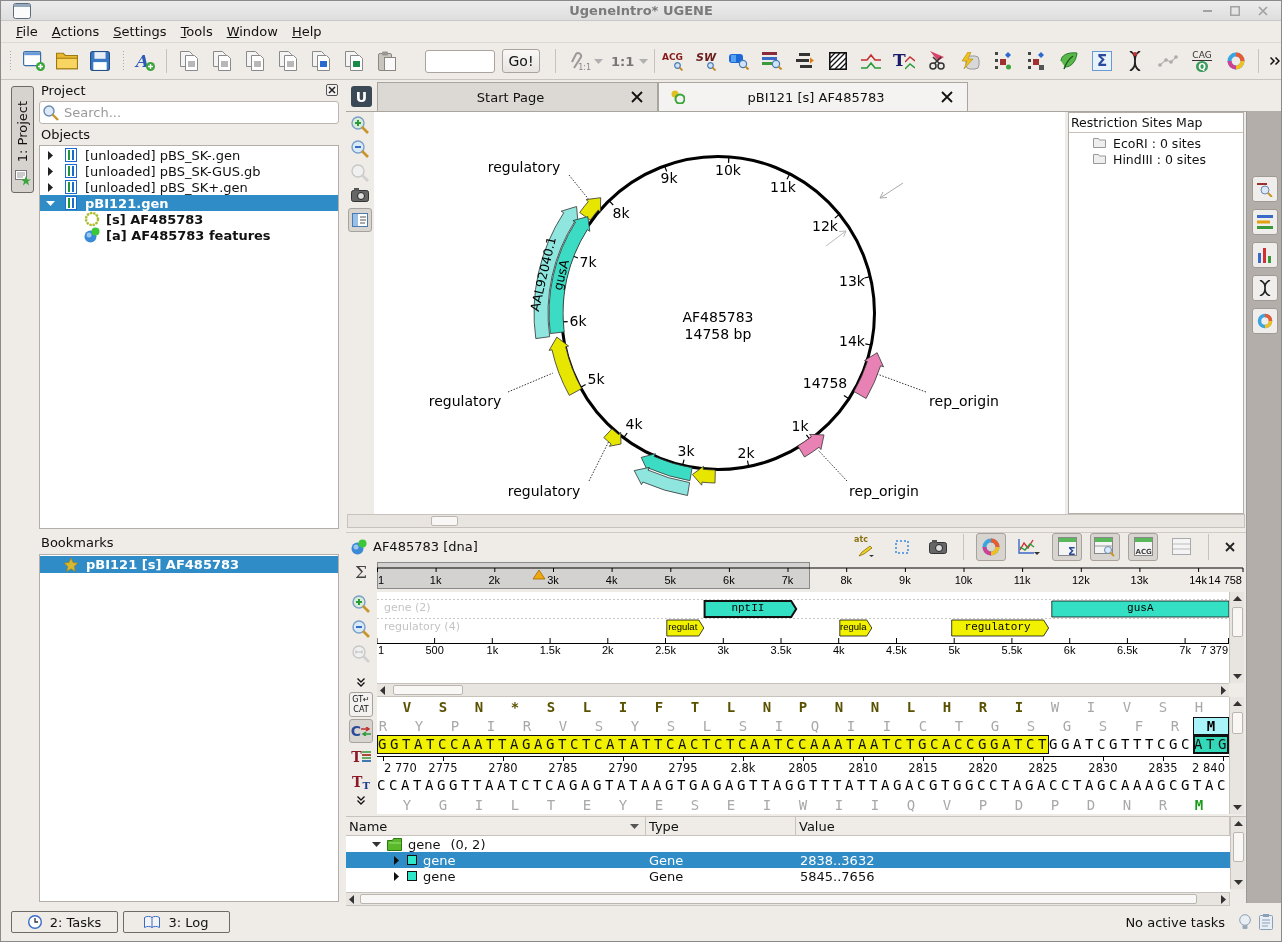 The image size is (1282, 942). I want to click on cylinder-search-icon, so click(739, 61).